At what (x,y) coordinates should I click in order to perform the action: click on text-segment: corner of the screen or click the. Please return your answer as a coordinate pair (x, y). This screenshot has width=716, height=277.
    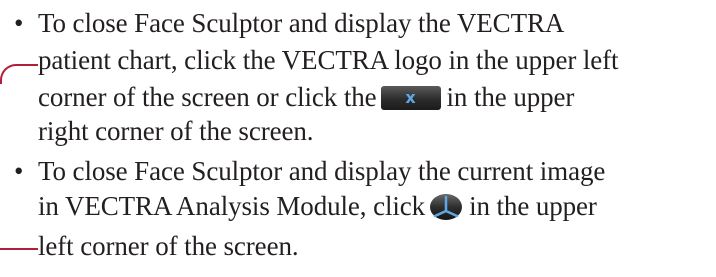
    Looking at the image, I should click on (207, 97).